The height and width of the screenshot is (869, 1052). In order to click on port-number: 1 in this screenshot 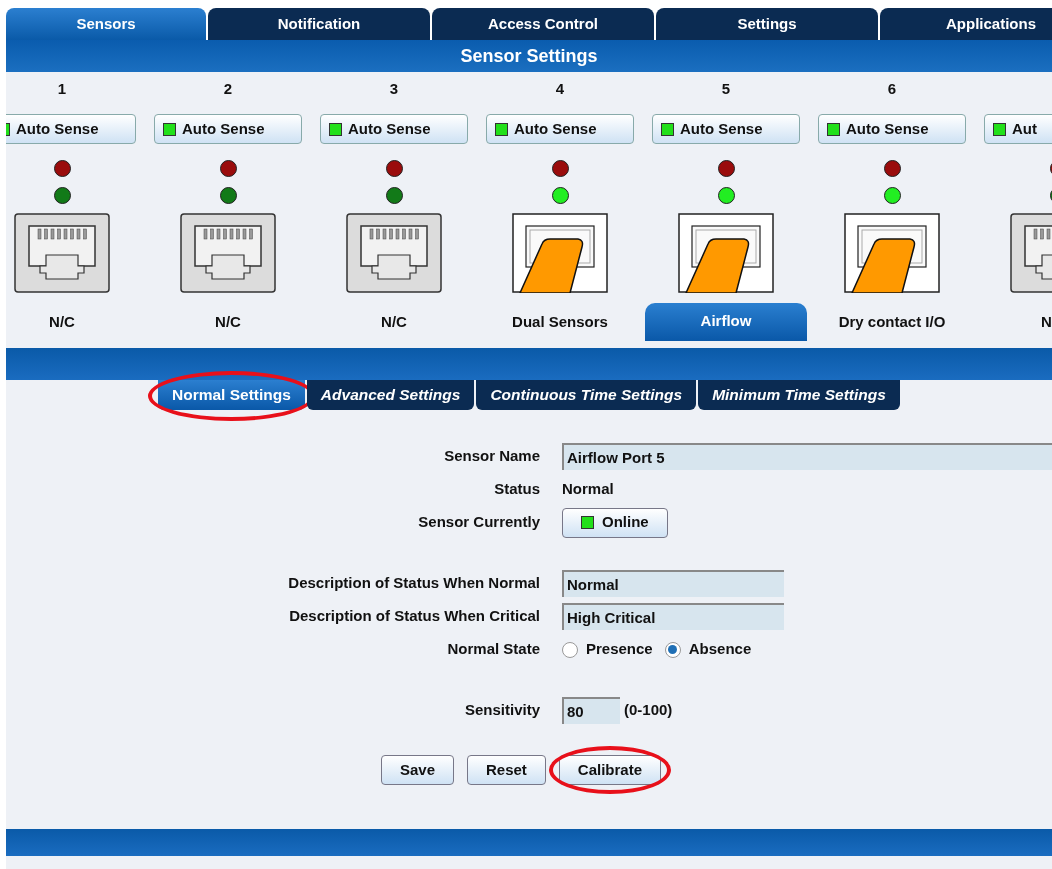, I will do `click(62, 88)`.